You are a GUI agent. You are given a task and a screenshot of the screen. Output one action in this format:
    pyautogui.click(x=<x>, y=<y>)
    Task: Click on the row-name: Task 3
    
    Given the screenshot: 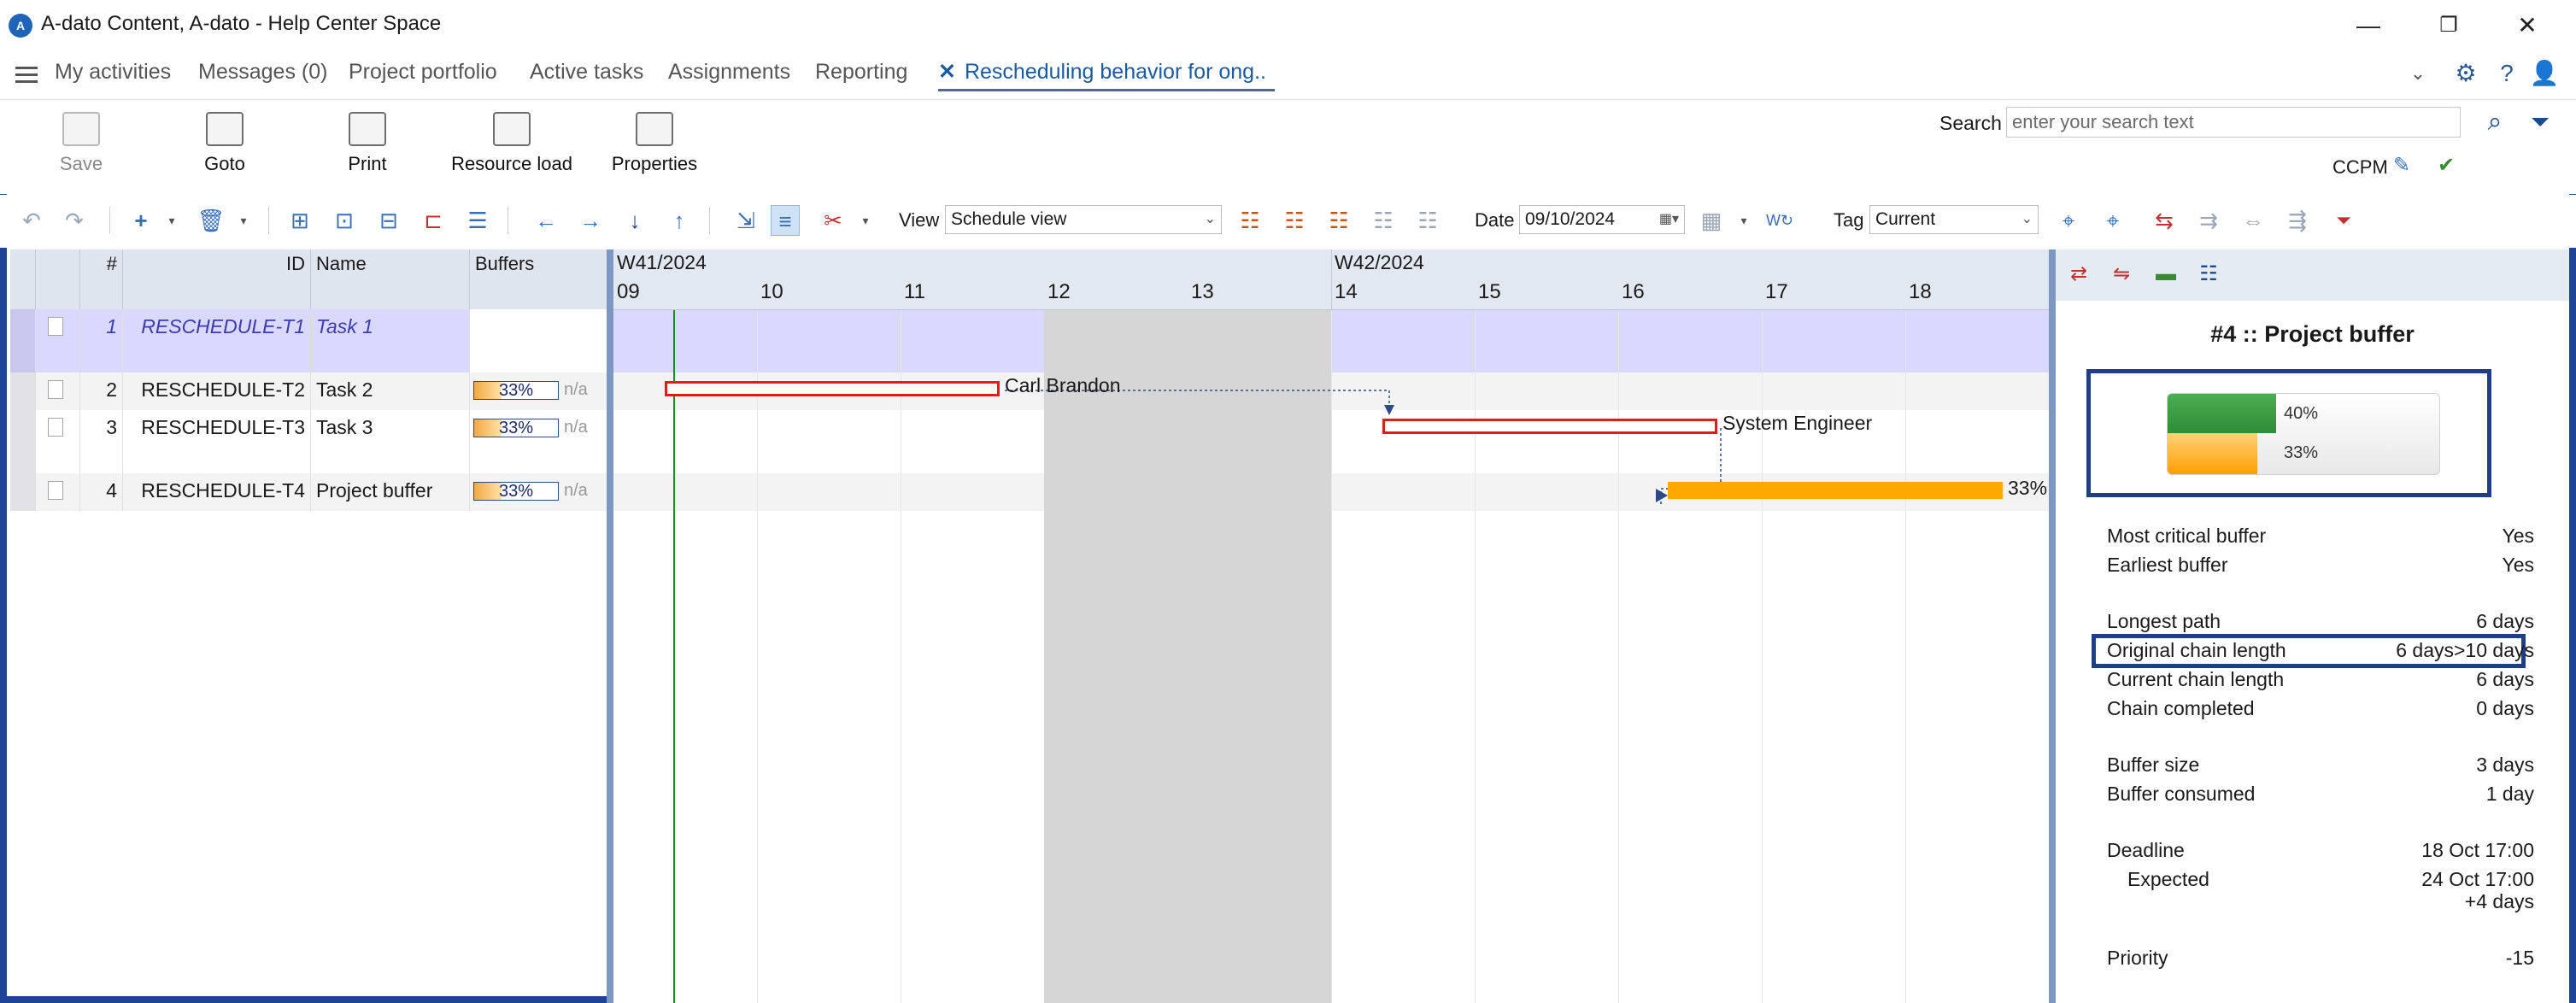 What is the action you would take?
    pyautogui.click(x=390, y=442)
    